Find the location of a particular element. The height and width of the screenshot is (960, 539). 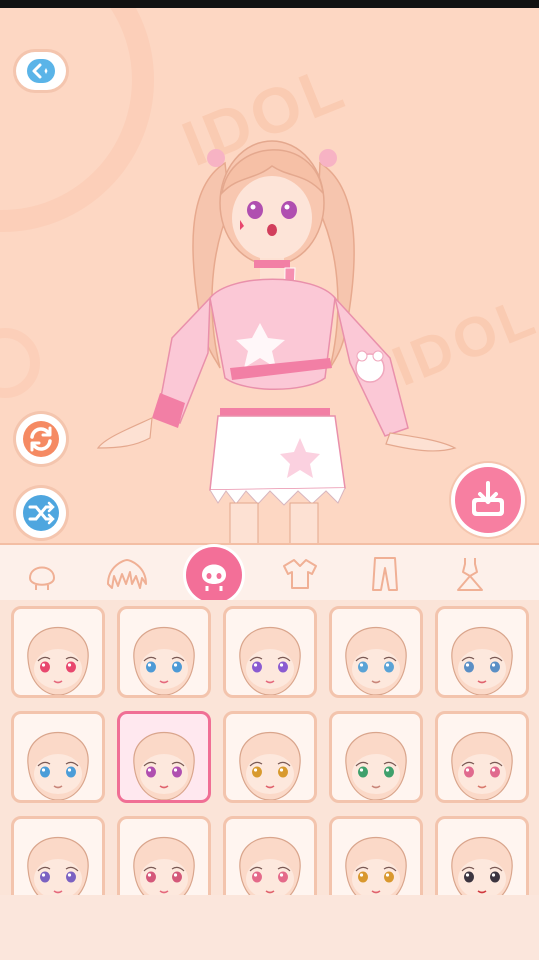

shuffle-icon is located at coordinates (41, 513).